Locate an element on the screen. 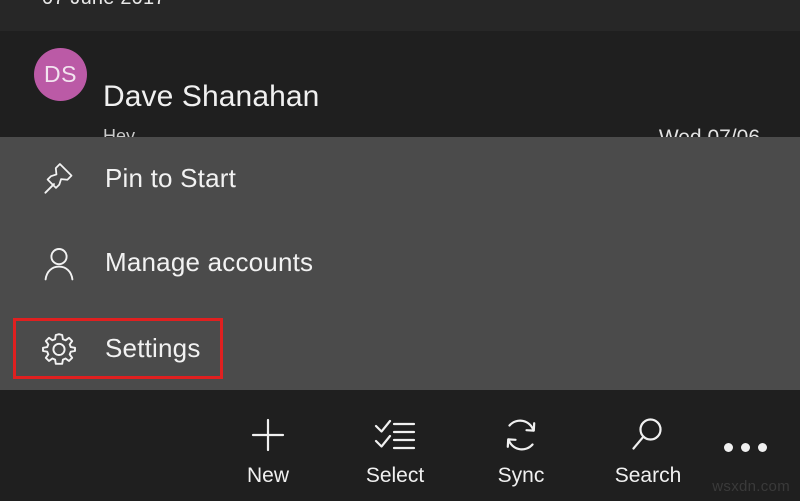 The image size is (800, 501). avatar: DS is located at coordinates (60, 74).